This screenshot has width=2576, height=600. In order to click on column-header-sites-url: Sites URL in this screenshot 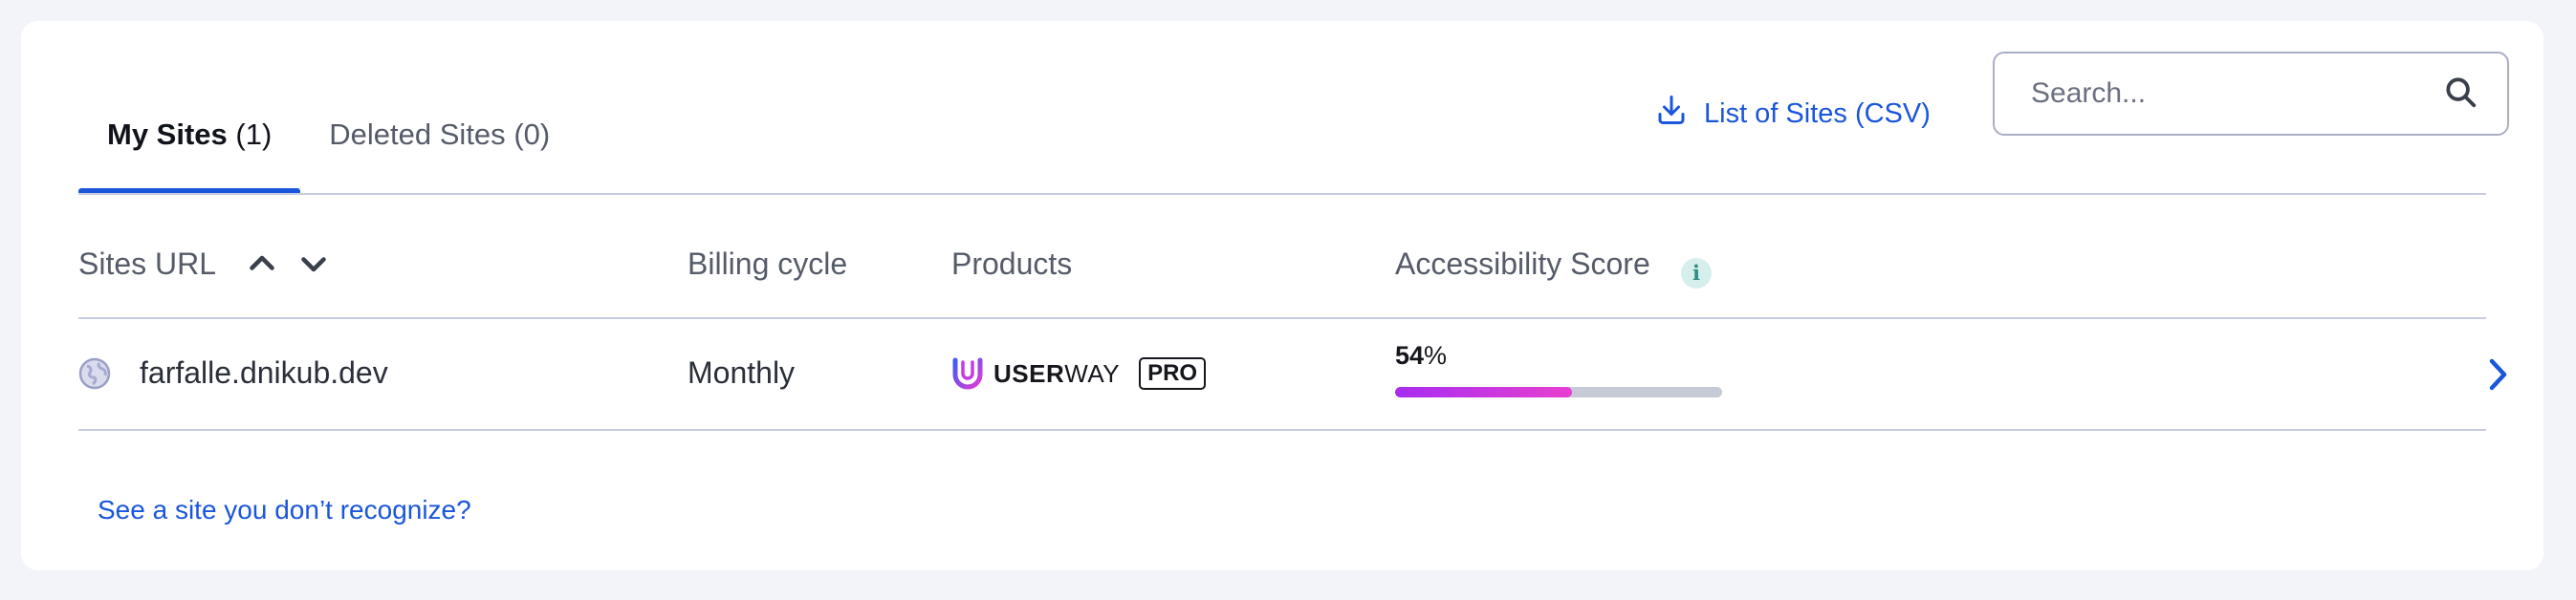, I will do `click(147, 263)`.